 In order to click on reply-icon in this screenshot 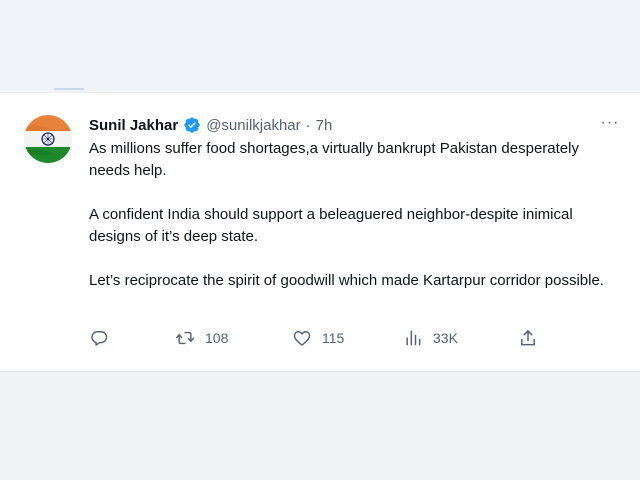, I will do `click(99, 338)`.